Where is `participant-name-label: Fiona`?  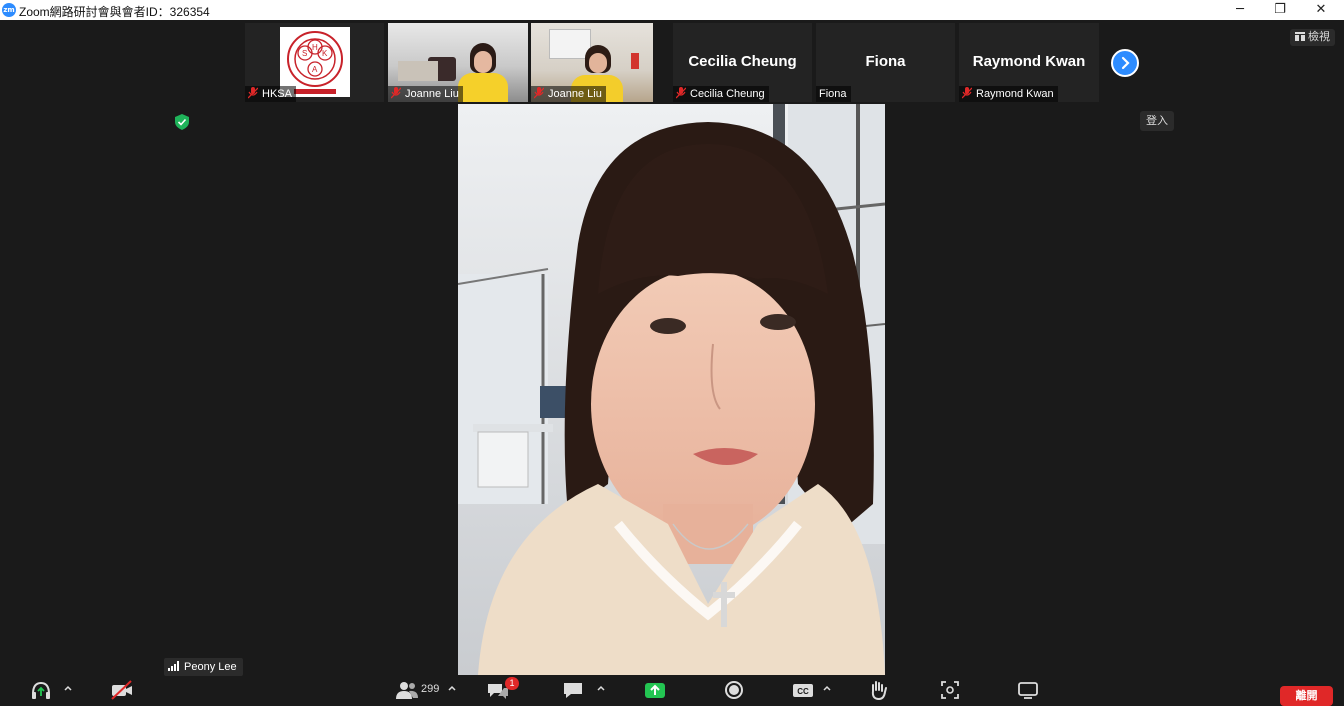
participant-name-label: Fiona is located at coordinates (833, 94).